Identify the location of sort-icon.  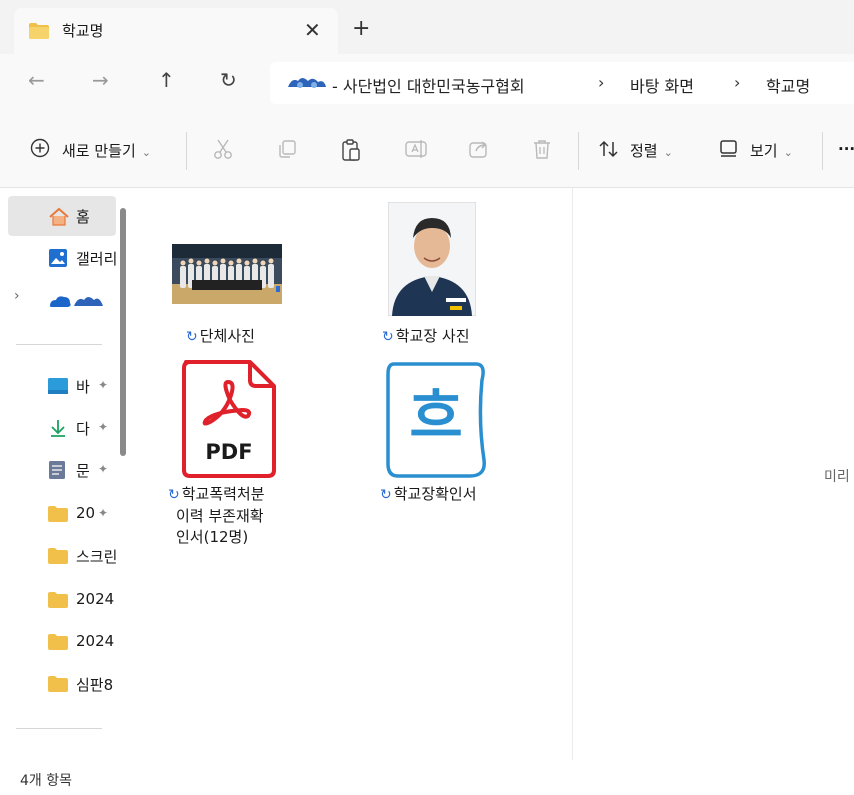
(609, 151).